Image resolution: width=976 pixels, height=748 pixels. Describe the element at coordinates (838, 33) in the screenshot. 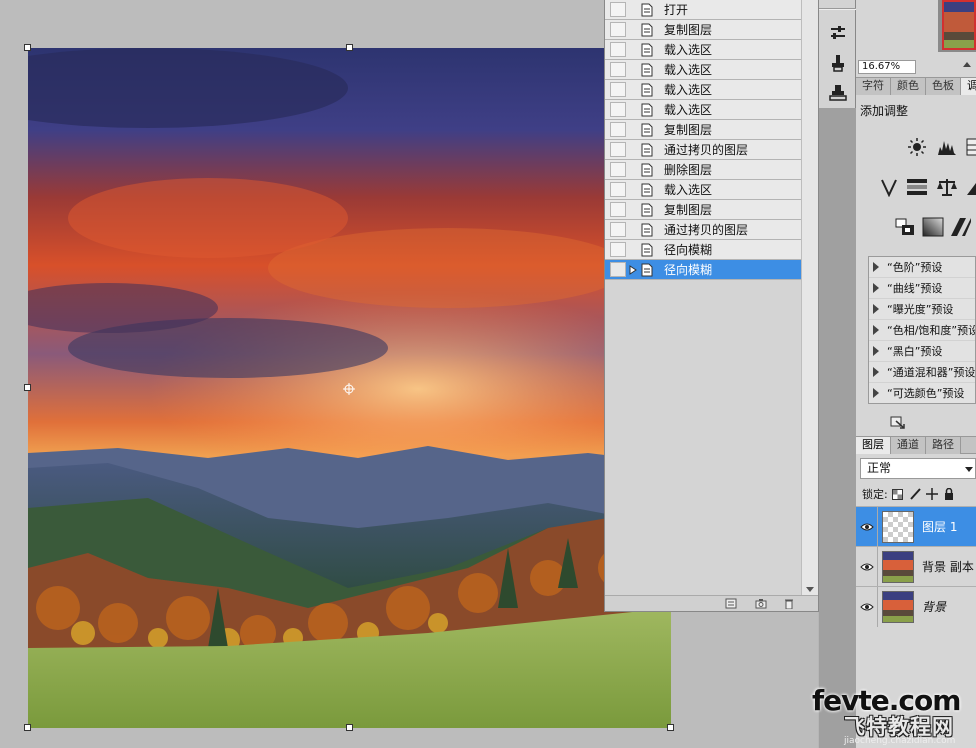

I see `adjustment-sliders-icon` at that location.